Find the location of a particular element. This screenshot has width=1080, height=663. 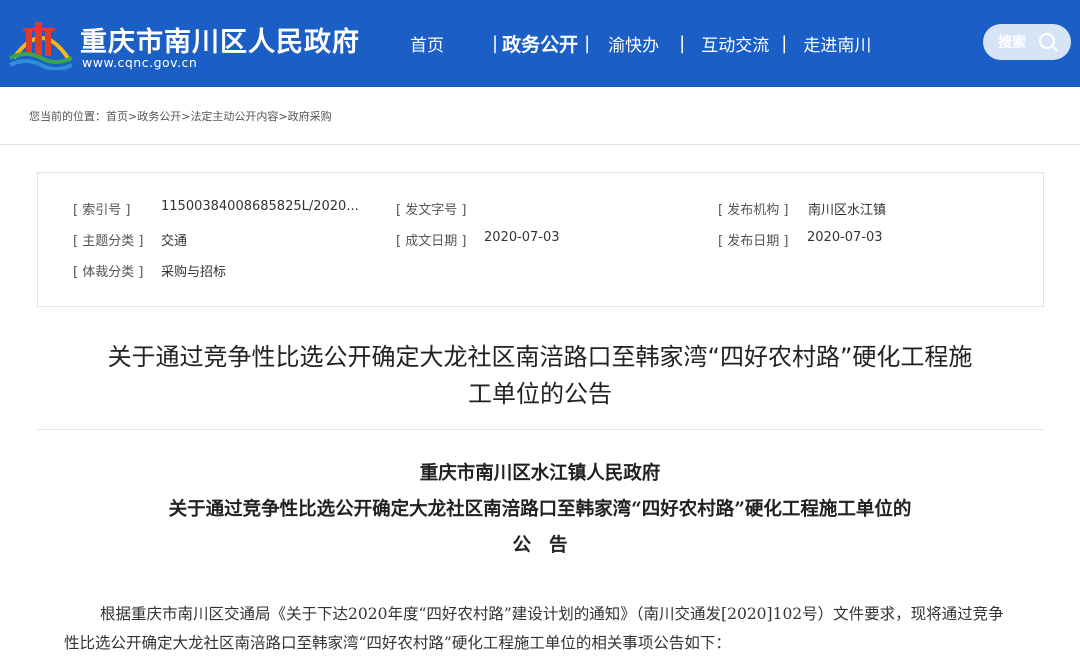

doc-no-label: [ 发文字号 ] is located at coordinates (431, 210).